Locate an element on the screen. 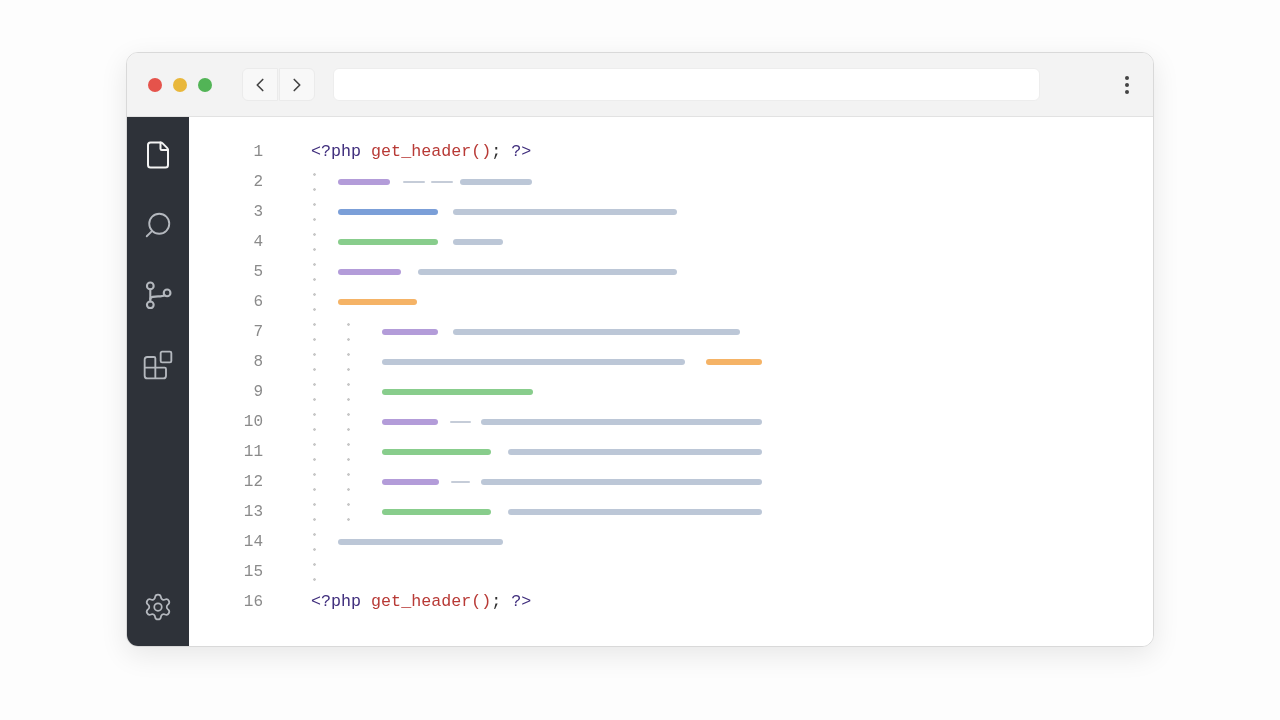  close-window-button is located at coordinates (155, 84).